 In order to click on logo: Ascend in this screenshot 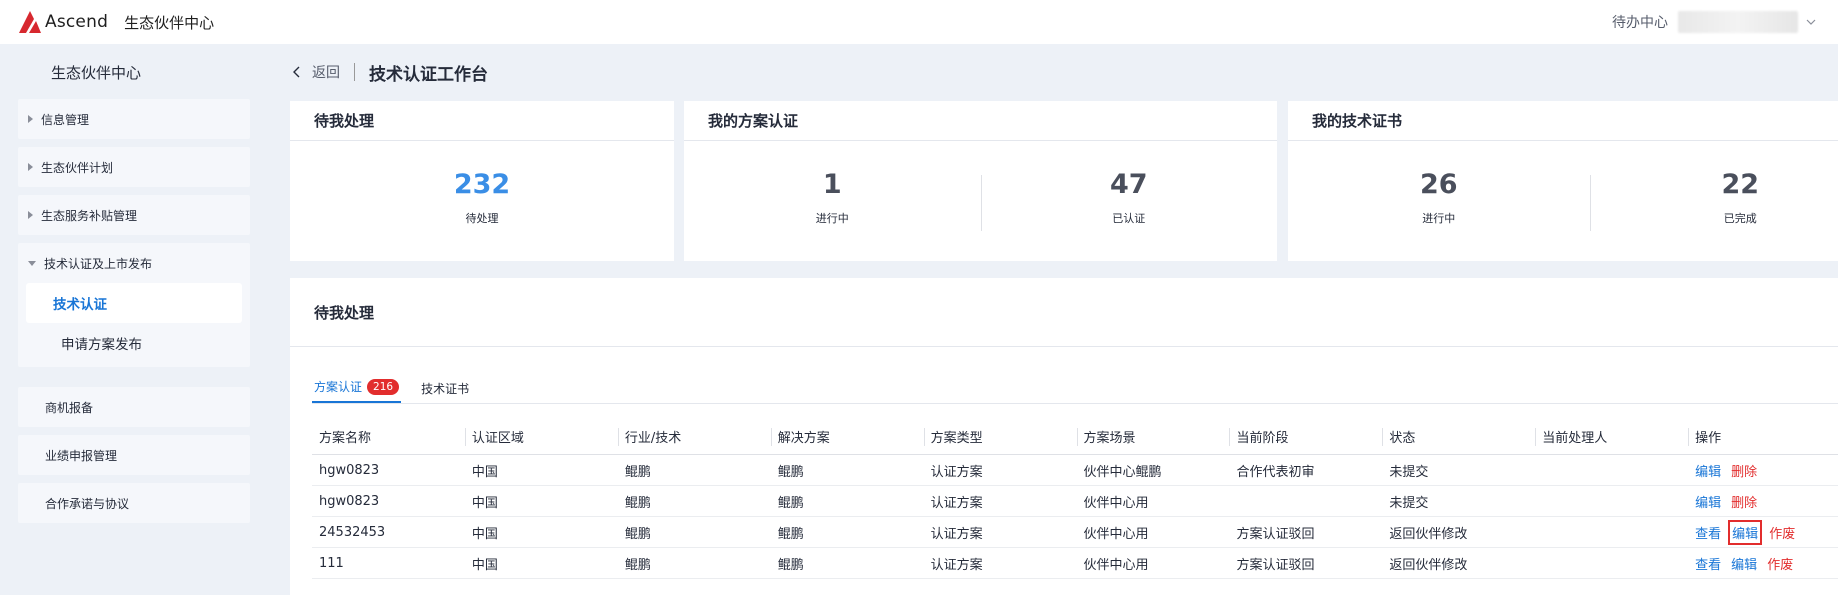, I will do `click(62, 22)`.